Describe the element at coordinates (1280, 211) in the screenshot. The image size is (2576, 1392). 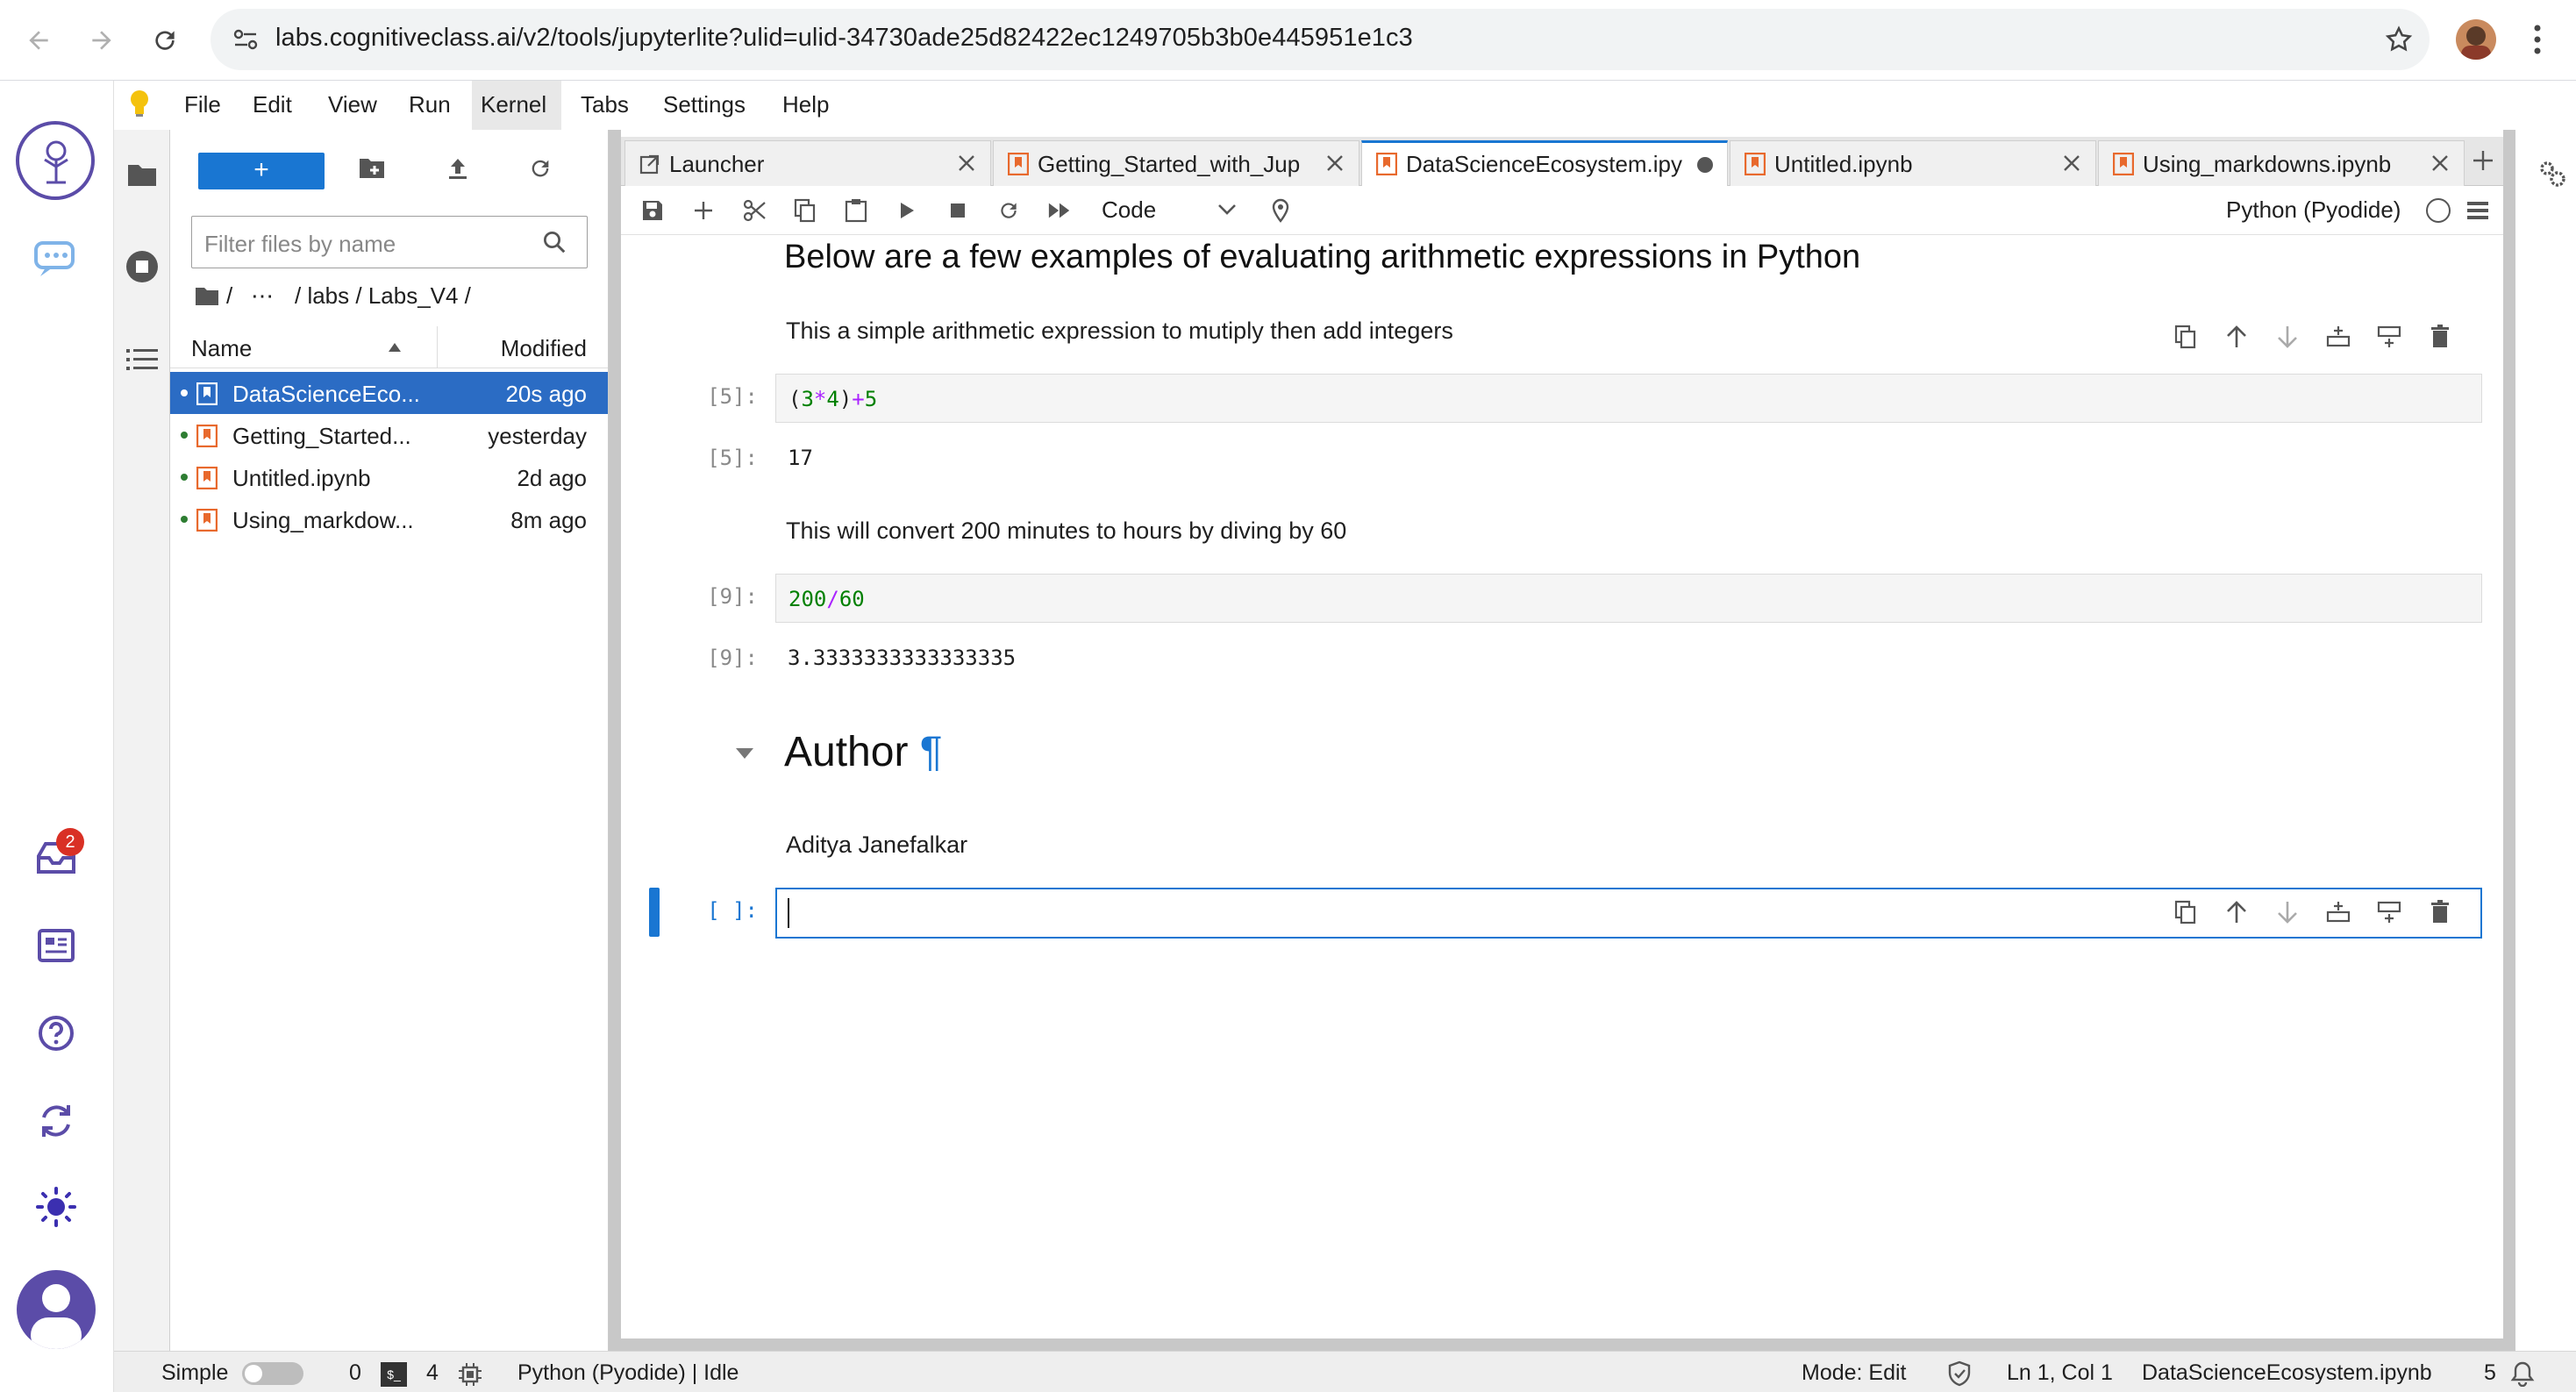
I see `debugger-pin-icon` at that location.